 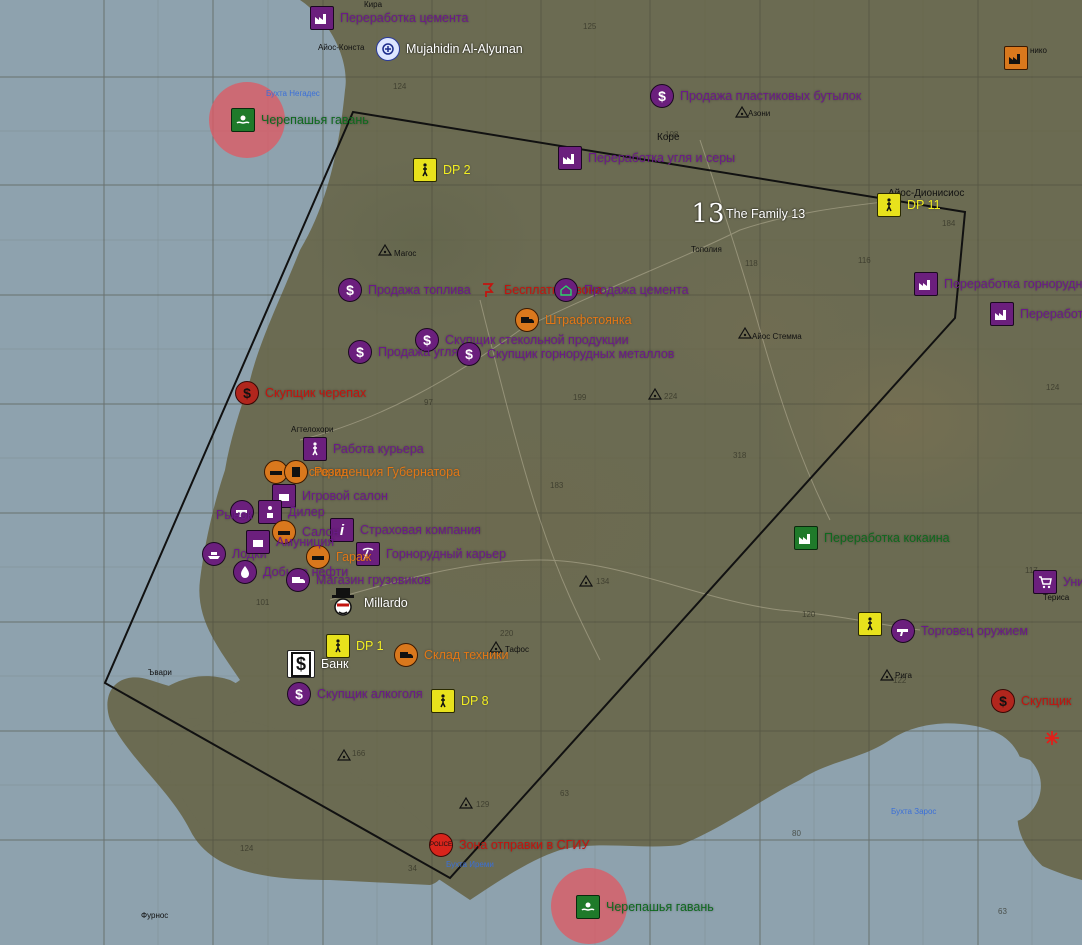 I want to click on bank-icon: $, so click(x=301, y=664).